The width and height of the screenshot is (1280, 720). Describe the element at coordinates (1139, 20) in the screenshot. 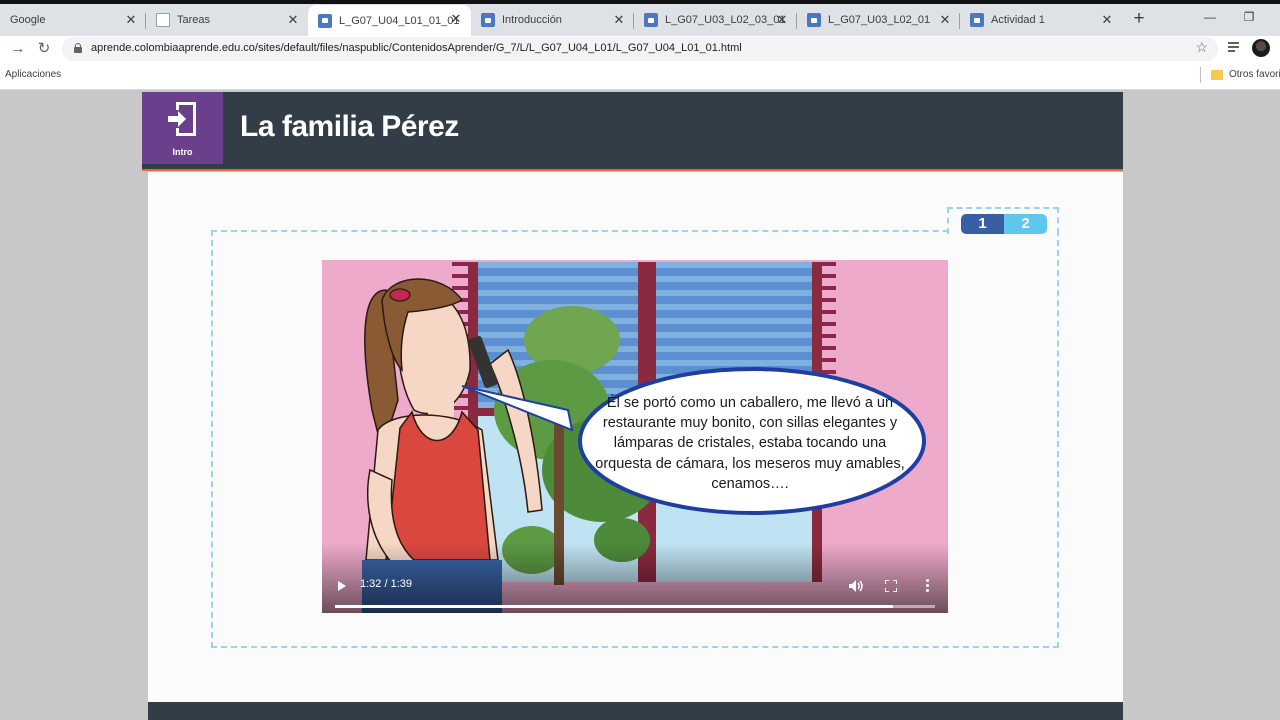

I see `new-tab-plus-icon: +` at that location.